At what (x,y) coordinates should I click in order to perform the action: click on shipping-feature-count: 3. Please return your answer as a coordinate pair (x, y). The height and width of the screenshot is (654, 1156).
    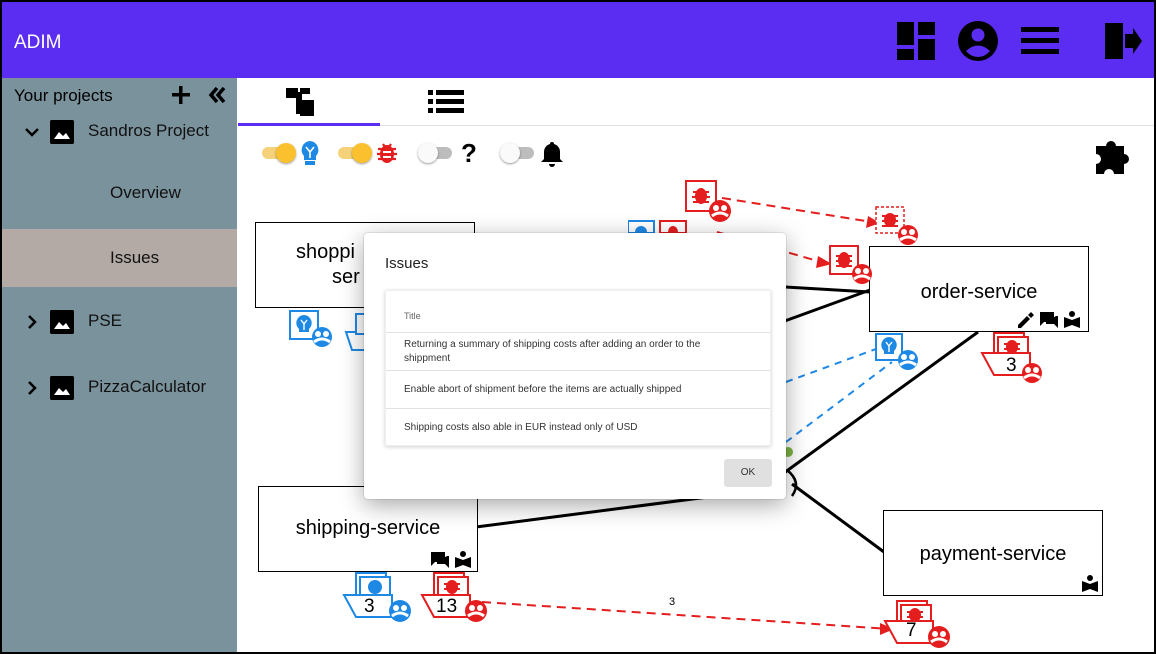
    Looking at the image, I should click on (369, 606).